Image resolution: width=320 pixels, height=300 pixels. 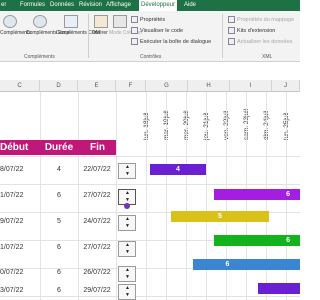 What do you see at coordinates (151, 117) in the screenshot?
I see `date-header: lun. 18juil` at bounding box center [151, 117].